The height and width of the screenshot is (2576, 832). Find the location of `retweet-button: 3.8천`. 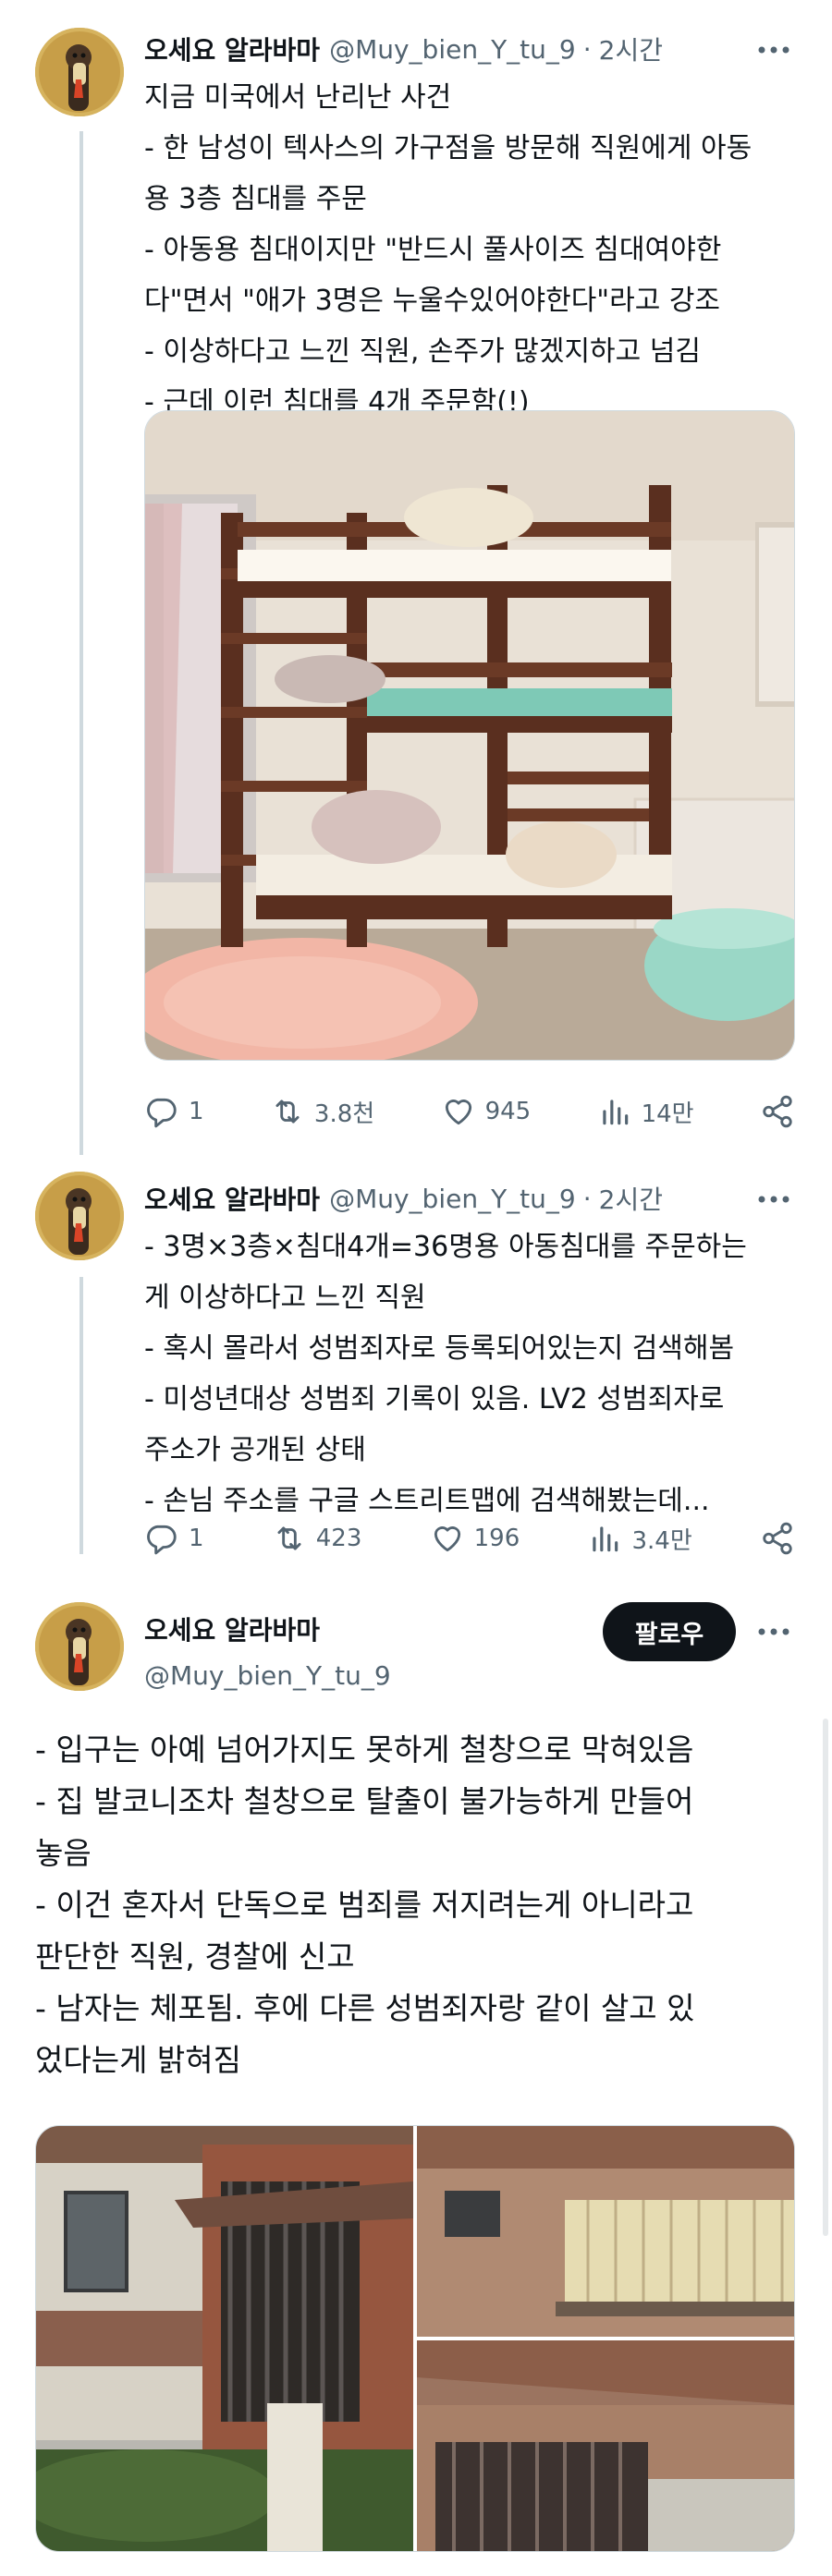

retweet-button: 3.8천 is located at coordinates (322, 1111).